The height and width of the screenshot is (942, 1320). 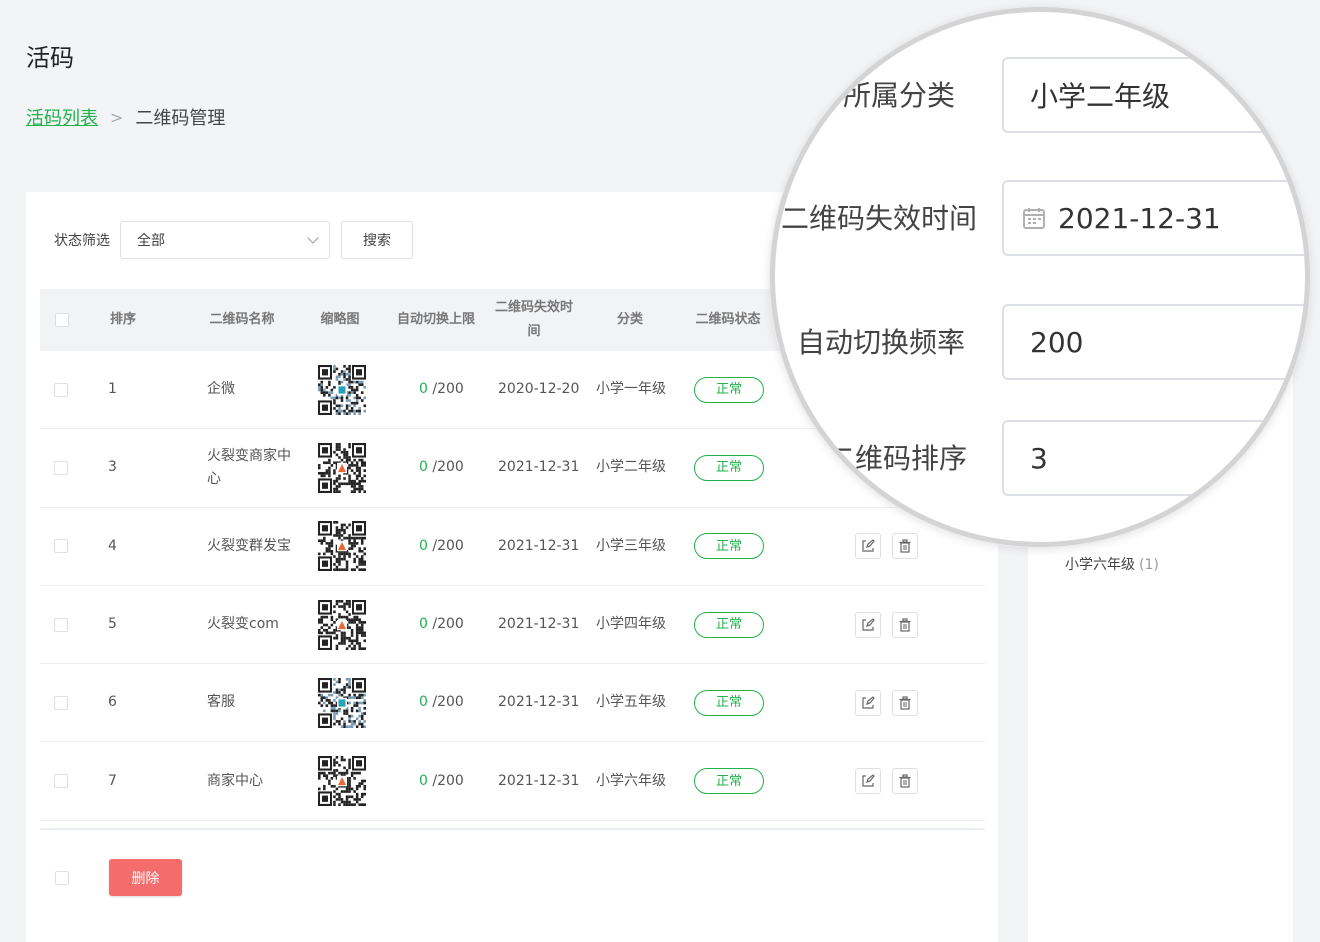 What do you see at coordinates (221, 702) in the screenshot?
I see `row-name: 客服` at bounding box center [221, 702].